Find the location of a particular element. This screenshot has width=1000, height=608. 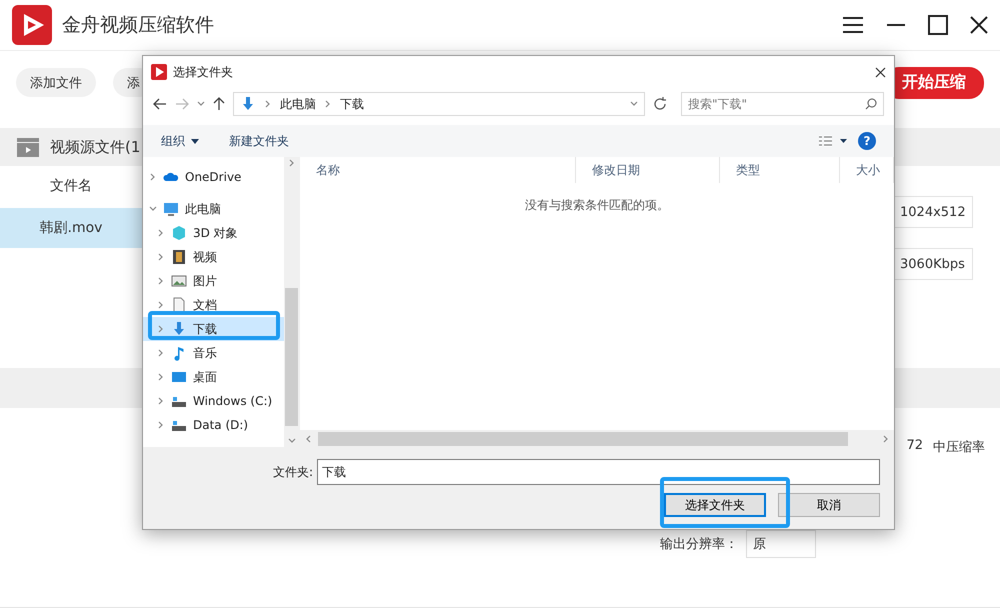

folder-tree-item: OneDrive is located at coordinates (213, 177).